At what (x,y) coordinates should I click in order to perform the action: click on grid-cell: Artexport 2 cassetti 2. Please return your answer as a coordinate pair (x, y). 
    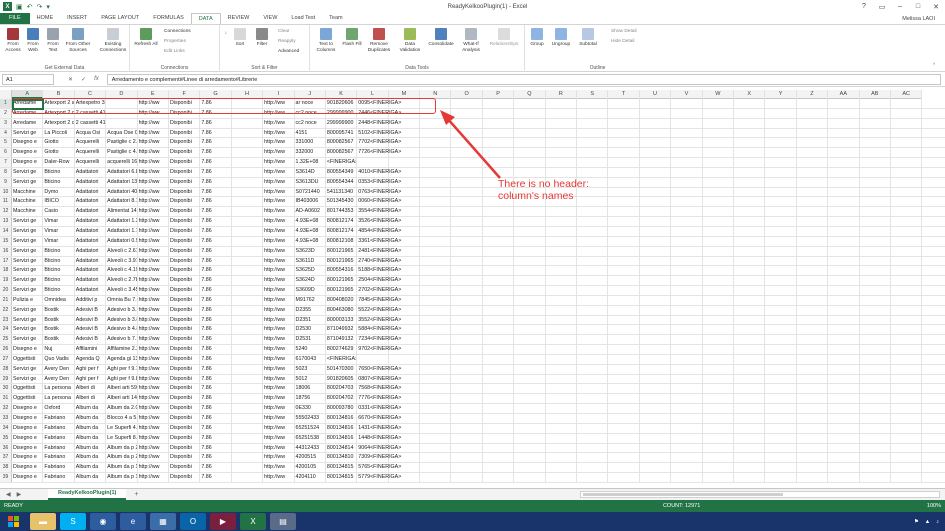
    Looking at the image, I should click on (59, 123).